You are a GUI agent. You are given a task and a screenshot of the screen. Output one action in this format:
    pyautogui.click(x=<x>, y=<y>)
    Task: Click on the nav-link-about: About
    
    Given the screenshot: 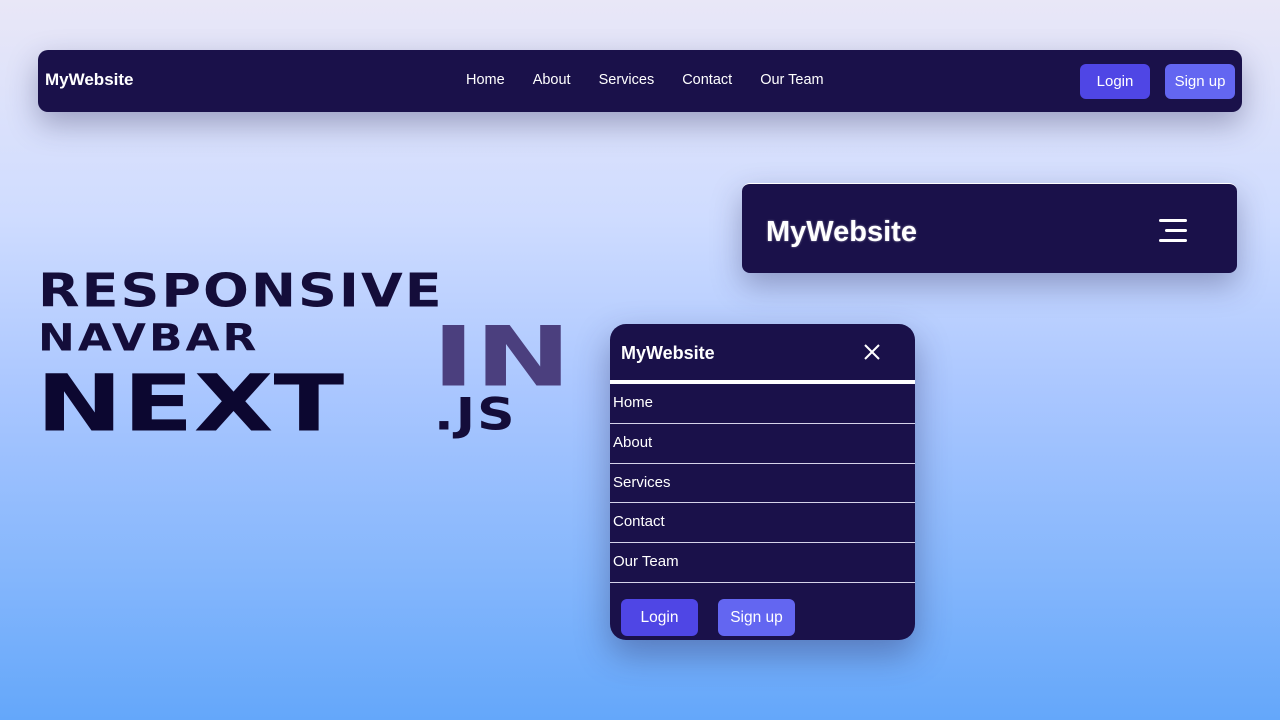 What is the action you would take?
    pyautogui.click(x=552, y=80)
    